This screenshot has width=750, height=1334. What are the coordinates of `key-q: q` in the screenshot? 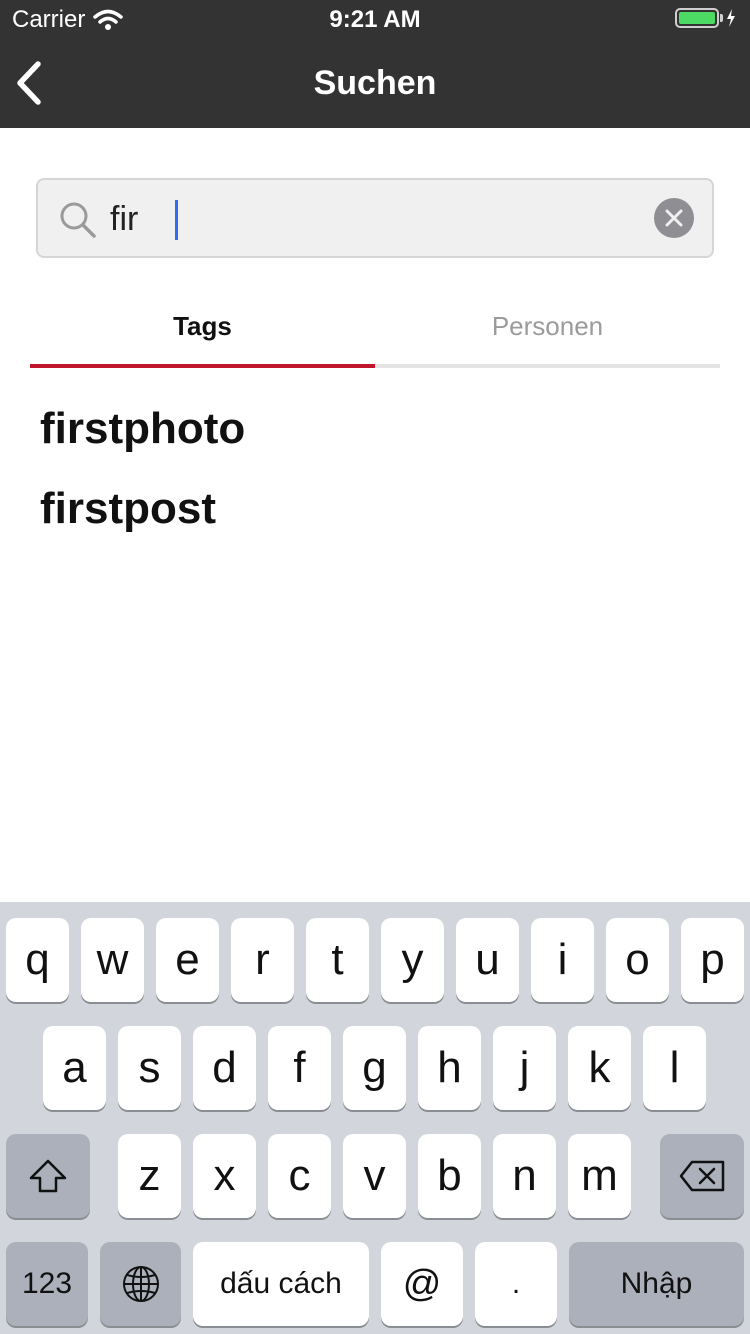 It's located at (37, 960).